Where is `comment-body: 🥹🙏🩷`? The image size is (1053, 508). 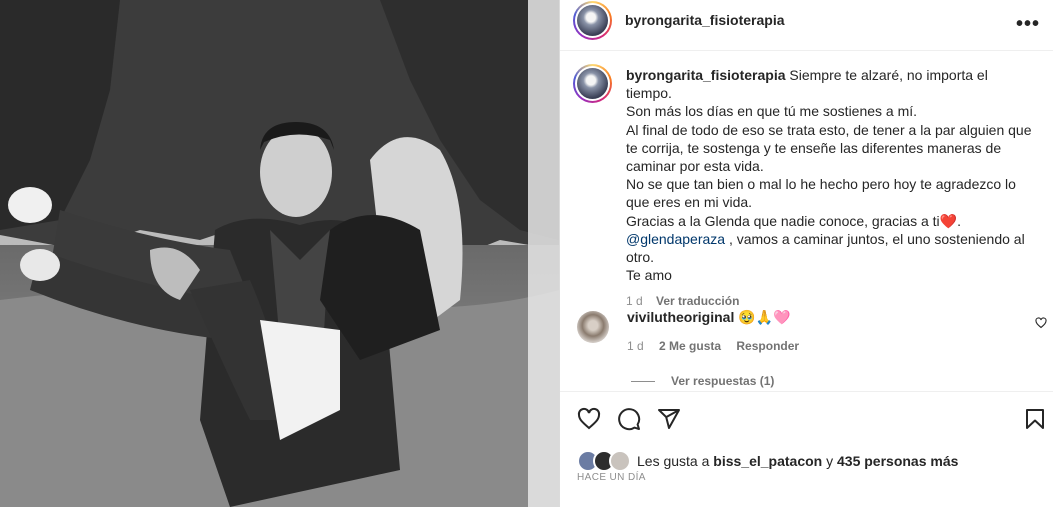 comment-body: 🥹🙏🩷 is located at coordinates (764, 317).